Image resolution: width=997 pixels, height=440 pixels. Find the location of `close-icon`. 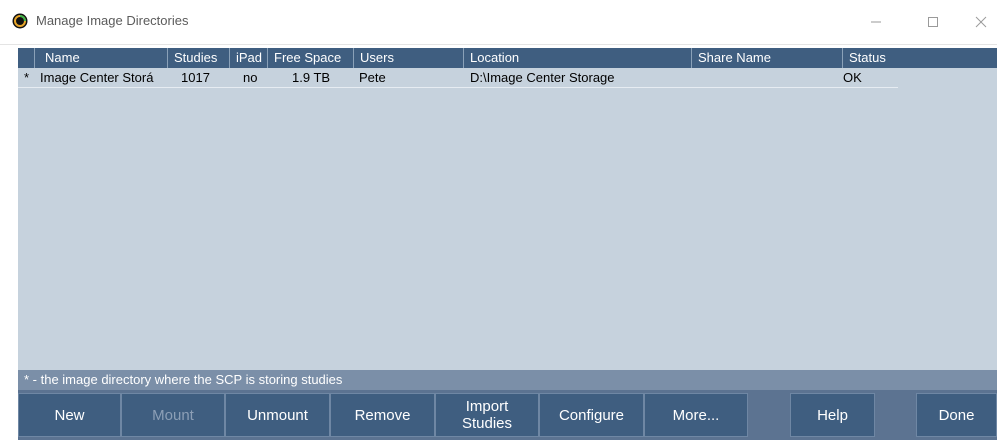

close-icon is located at coordinates (977, 22).